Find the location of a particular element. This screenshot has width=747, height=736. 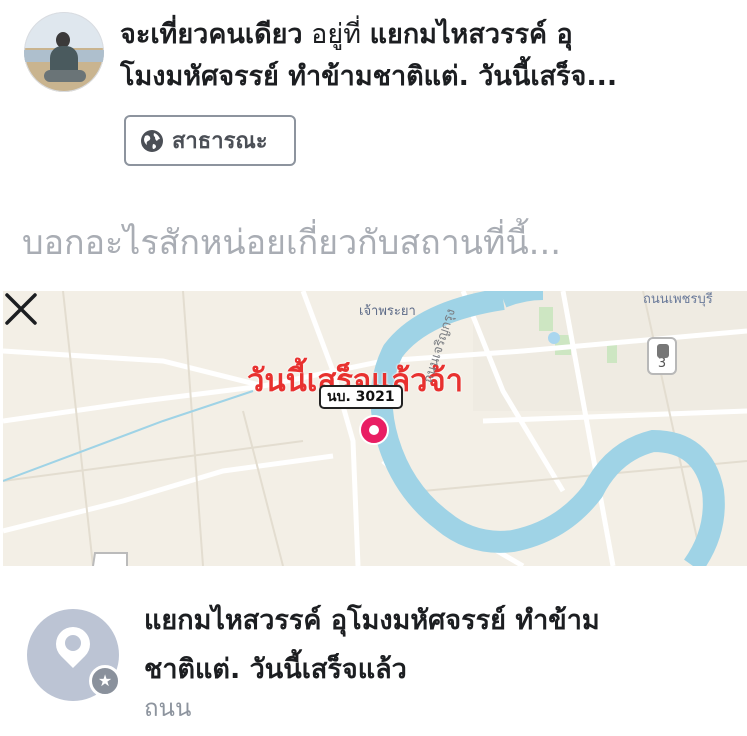

privacy-label: สาธารณะ is located at coordinates (220, 141).